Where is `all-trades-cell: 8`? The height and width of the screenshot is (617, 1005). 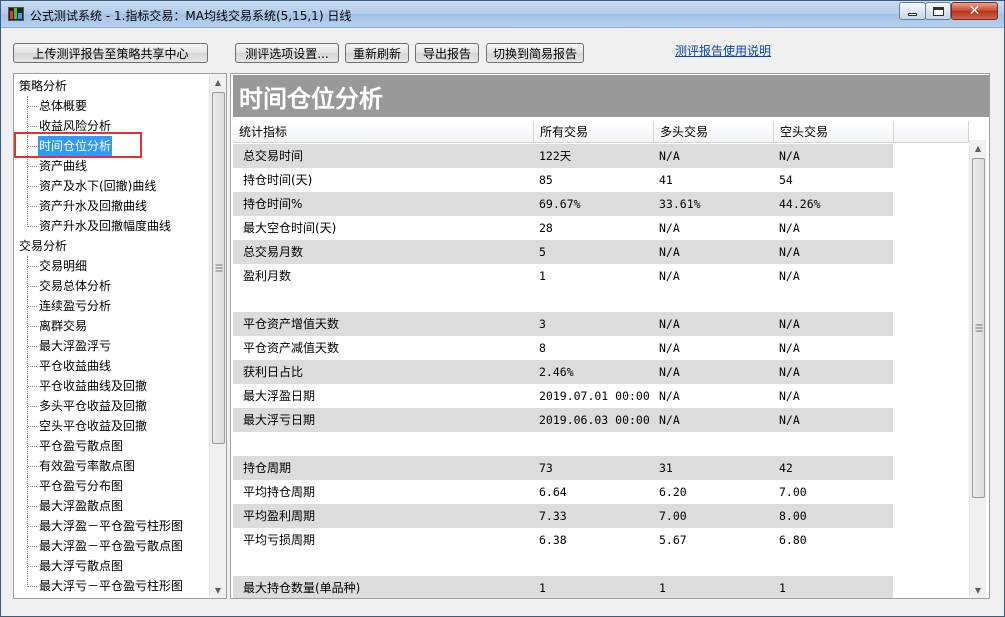
all-trades-cell: 8 is located at coordinates (542, 348).